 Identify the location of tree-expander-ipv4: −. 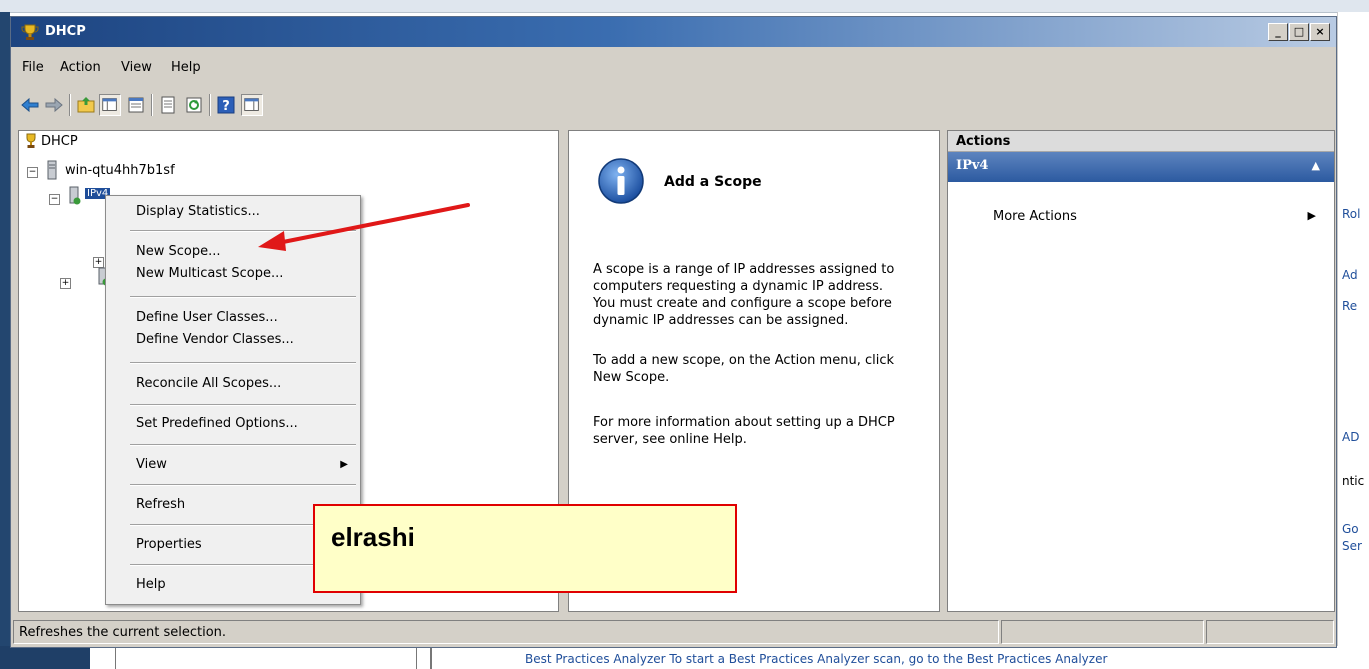
(54, 199).